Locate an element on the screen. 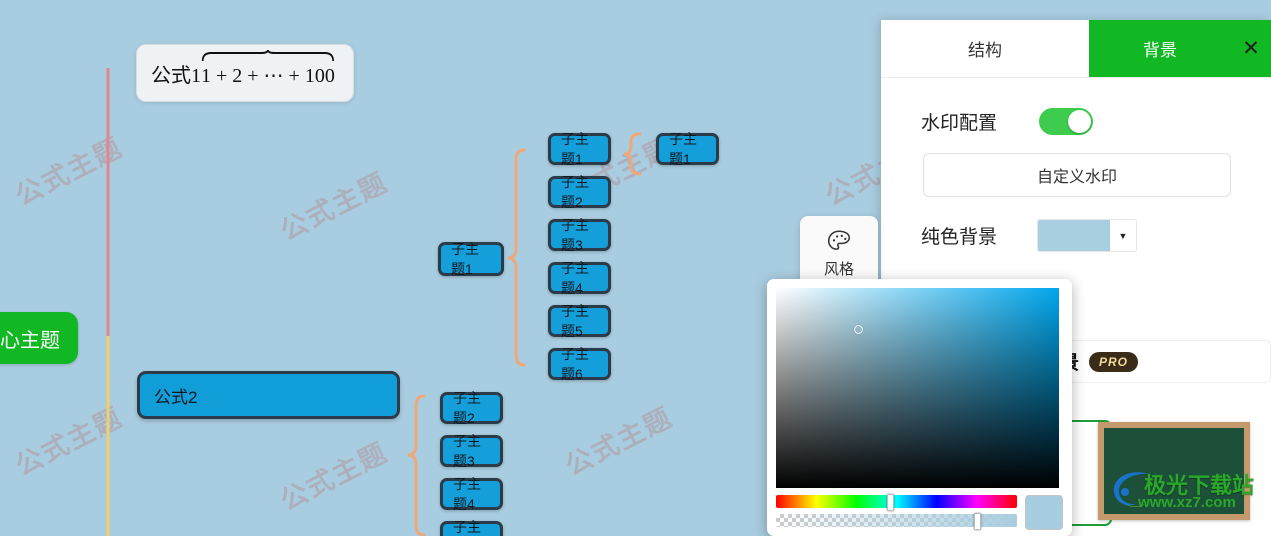 The image size is (1271, 536). panel-tabs: 结构 背景 ✕ is located at coordinates (1076, 49).